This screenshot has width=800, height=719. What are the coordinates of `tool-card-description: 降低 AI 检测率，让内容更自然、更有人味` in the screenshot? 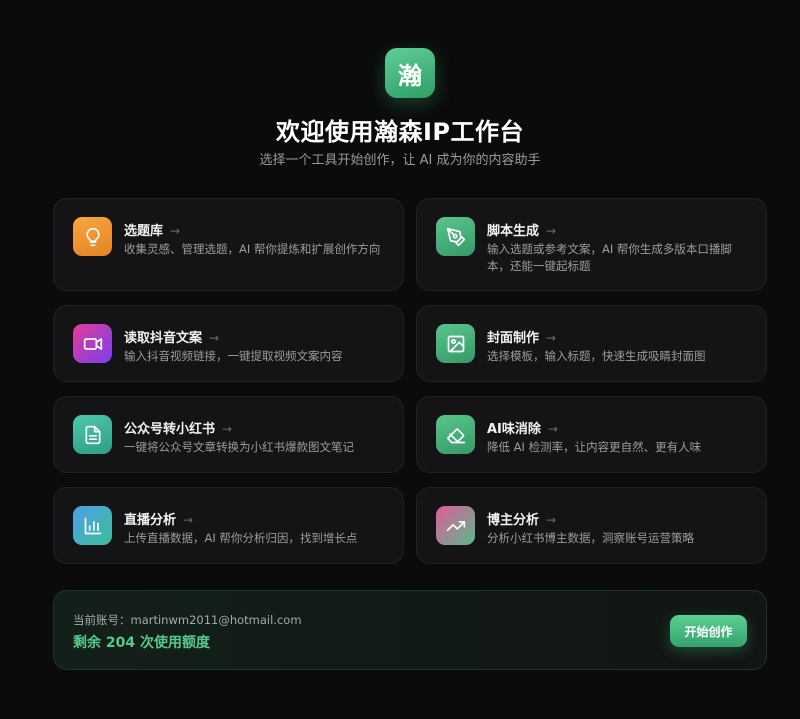 It's located at (594, 447).